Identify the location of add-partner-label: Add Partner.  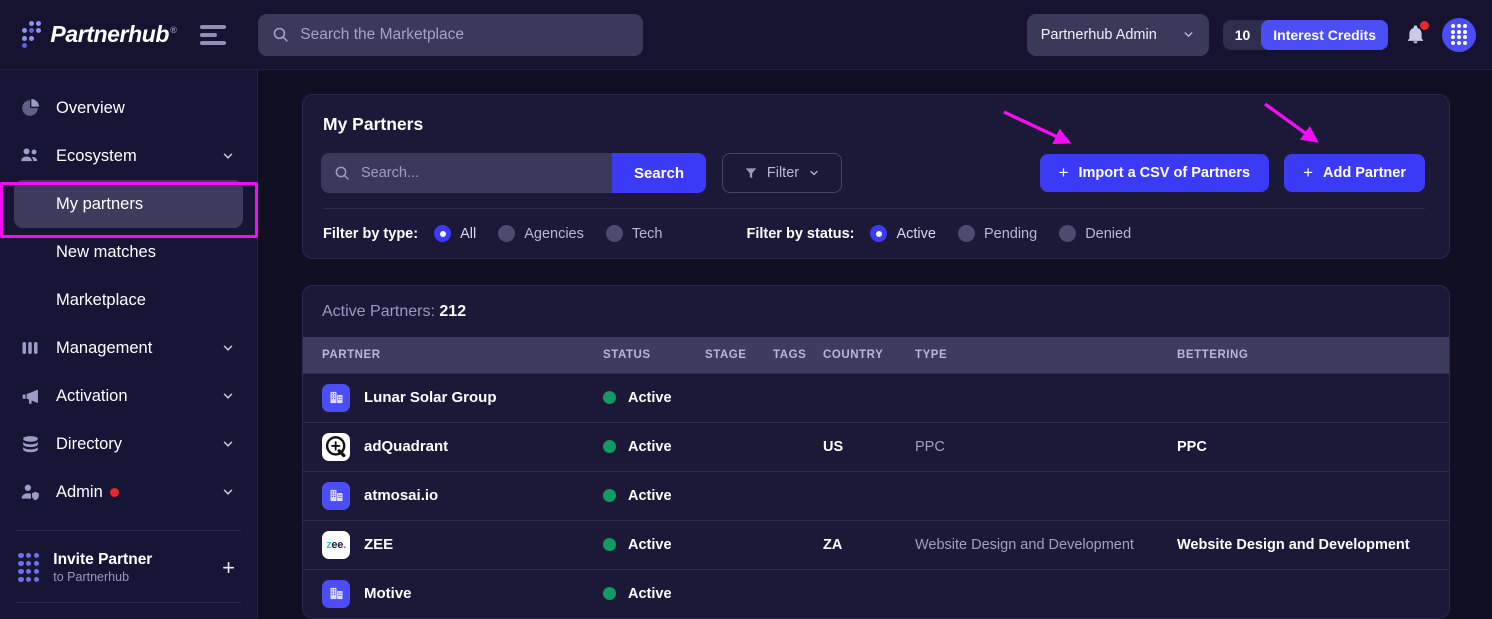
(1364, 173).